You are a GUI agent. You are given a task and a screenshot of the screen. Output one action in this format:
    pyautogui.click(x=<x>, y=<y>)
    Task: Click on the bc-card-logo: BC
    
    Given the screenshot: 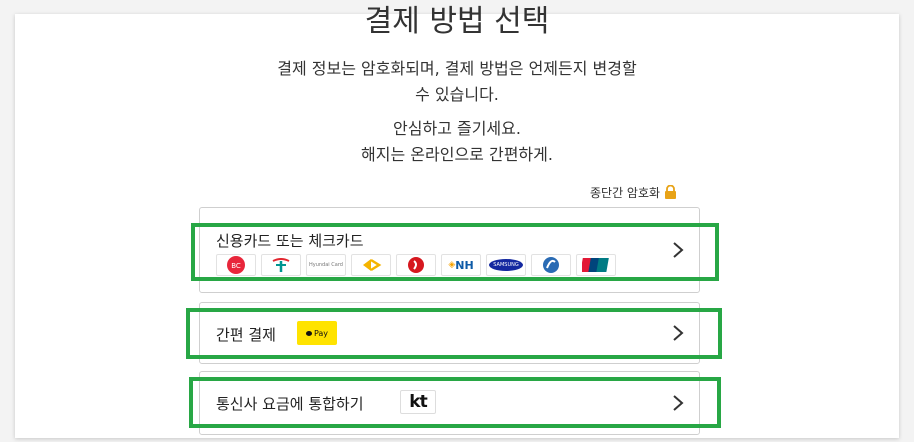 What is the action you would take?
    pyautogui.click(x=236, y=265)
    